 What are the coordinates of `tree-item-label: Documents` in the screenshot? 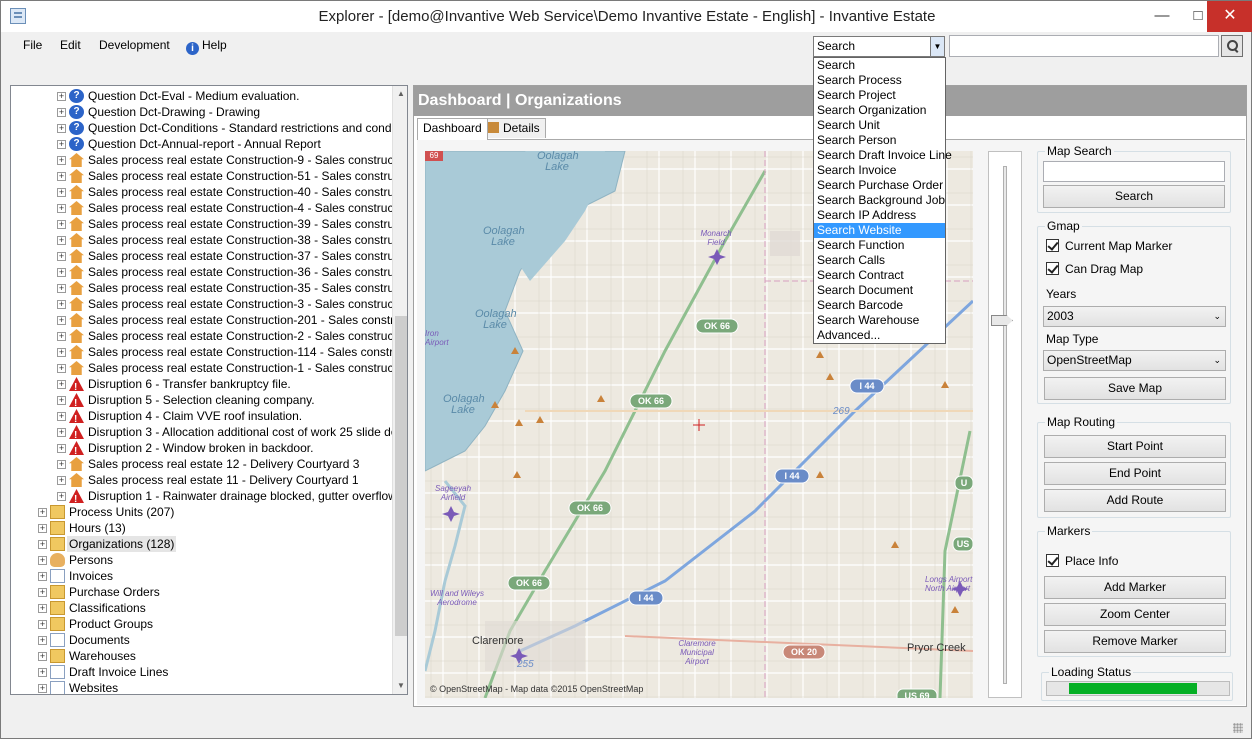 It's located at (99, 640).